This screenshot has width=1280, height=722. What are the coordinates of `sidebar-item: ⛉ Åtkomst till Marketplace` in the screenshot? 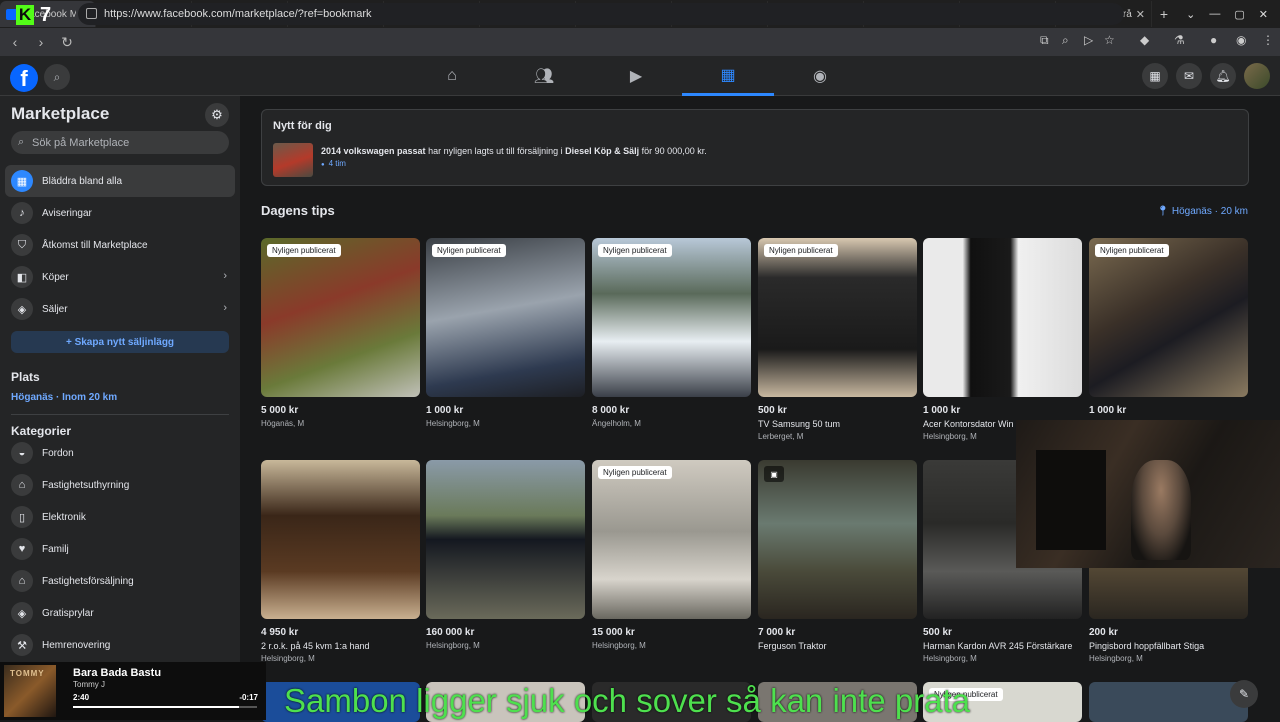 It's located at (120, 245).